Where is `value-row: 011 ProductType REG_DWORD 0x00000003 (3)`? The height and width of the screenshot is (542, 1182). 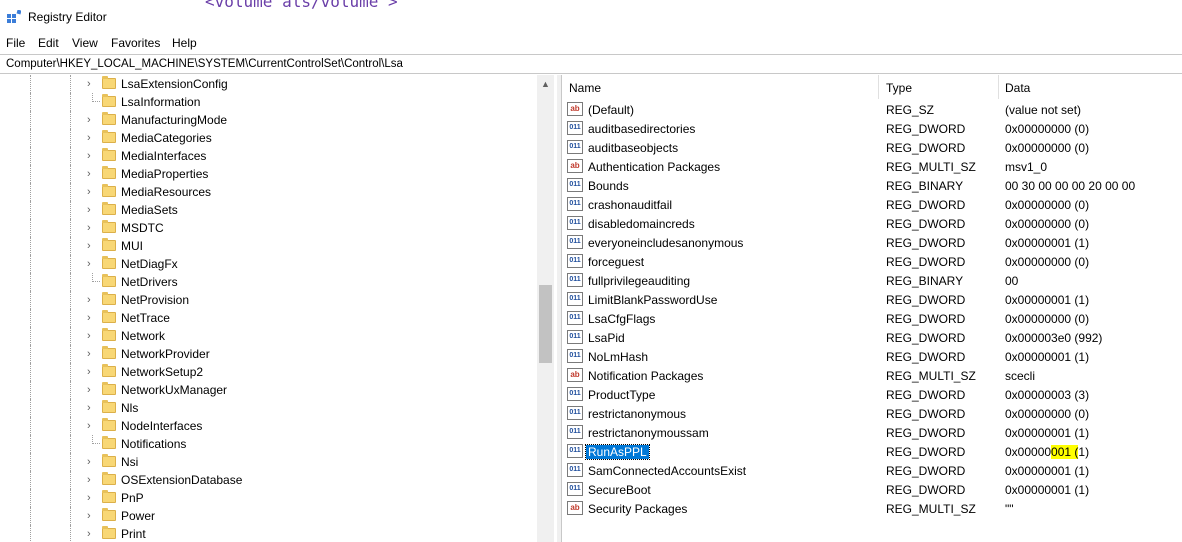
value-row: 011 ProductType REG_DWORD 0x00000003 (3) is located at coordinates (872, 394).